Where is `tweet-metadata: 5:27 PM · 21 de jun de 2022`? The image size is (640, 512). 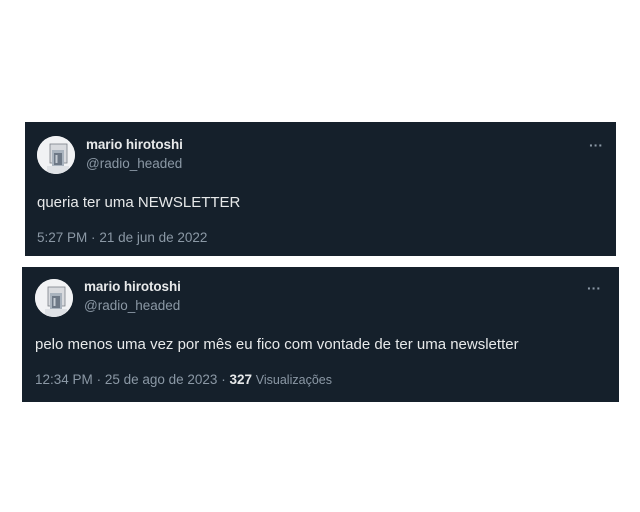 tweet-metadata: 5:27 PM · 21 de jun de 2022 is located at coordinates (122, 237).